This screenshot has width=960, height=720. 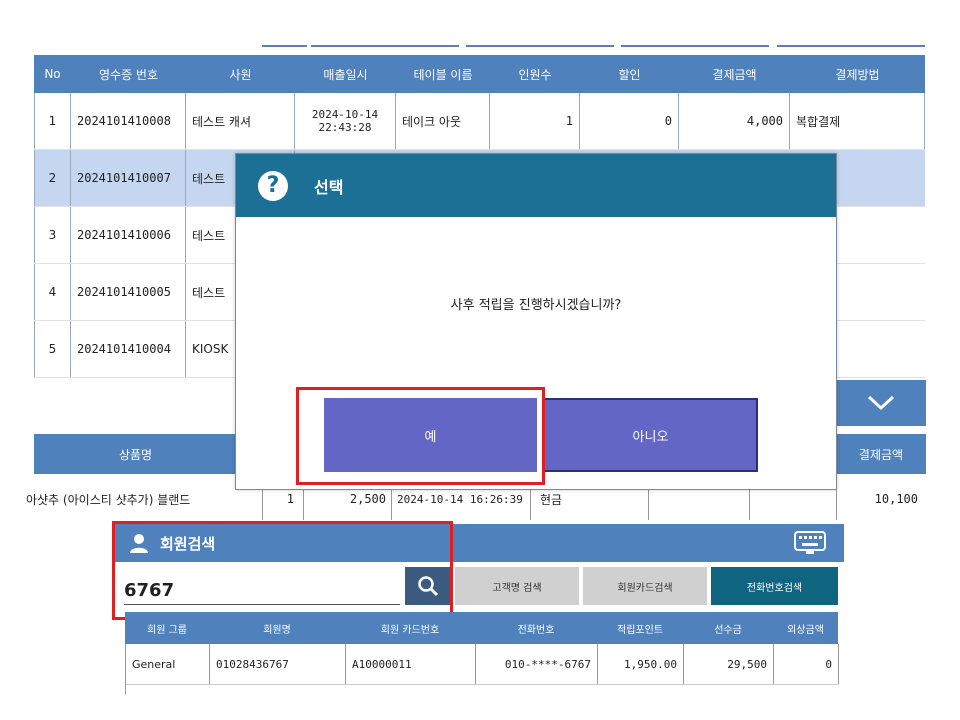 I want to click on cell-method: 복합결제, so click(x=857, y=121).